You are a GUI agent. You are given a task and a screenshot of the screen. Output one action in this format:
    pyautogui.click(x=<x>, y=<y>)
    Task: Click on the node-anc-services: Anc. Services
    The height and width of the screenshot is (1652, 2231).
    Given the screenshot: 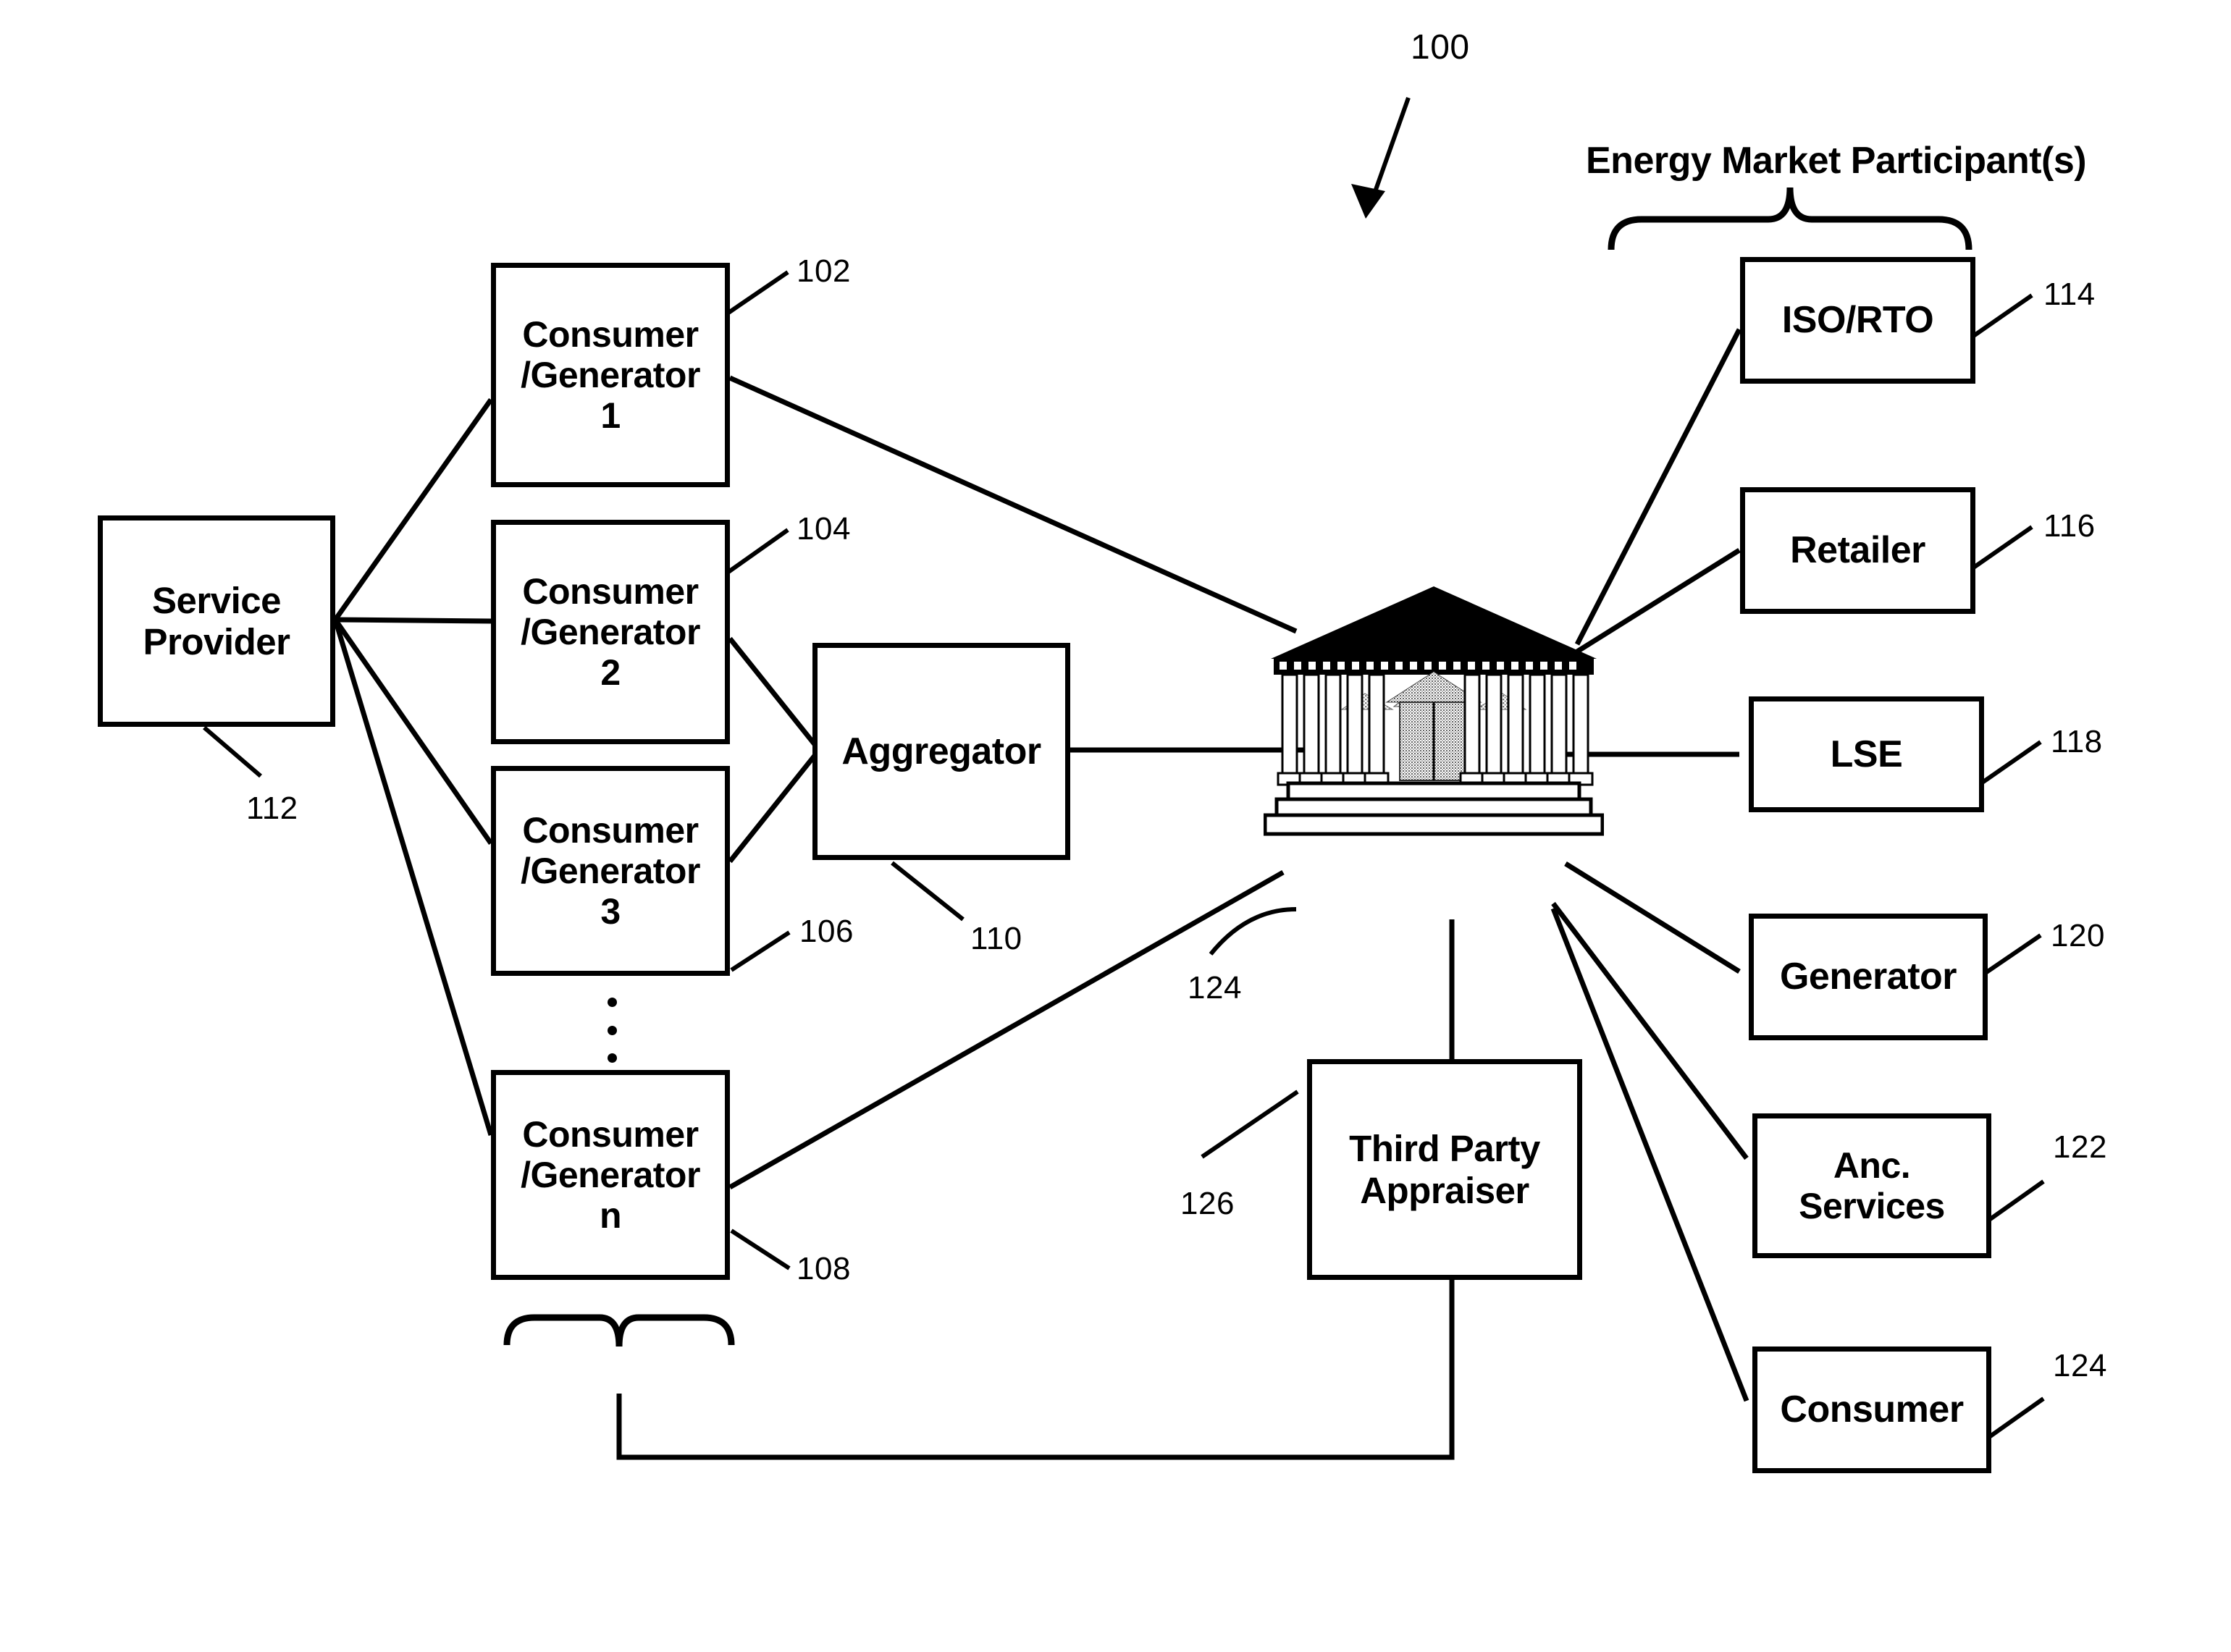 What is the action you would take?
    pyautogui.click(x=1871, y=1186)
    